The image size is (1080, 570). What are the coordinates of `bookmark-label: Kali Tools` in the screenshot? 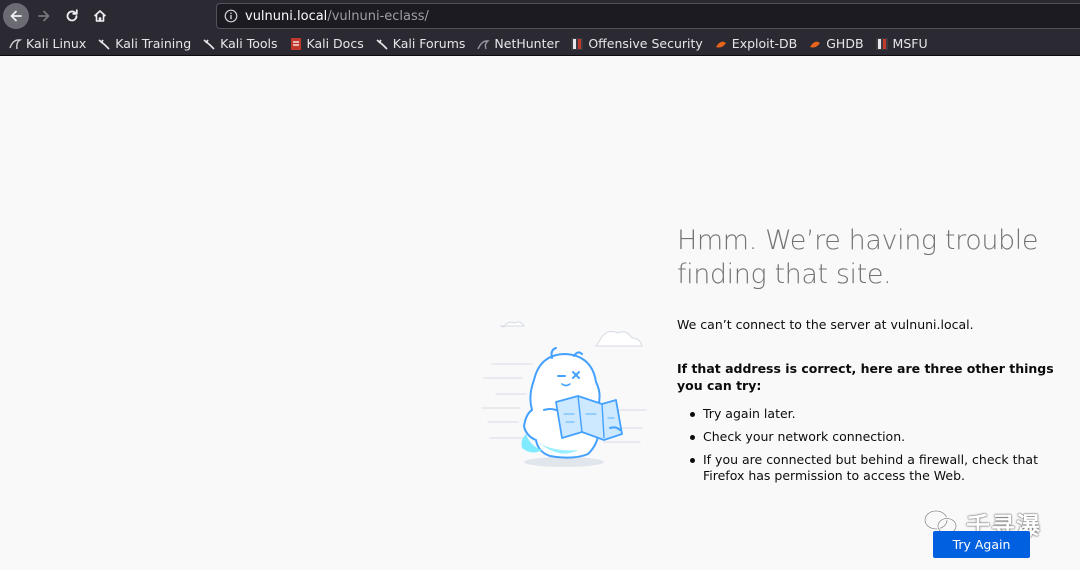 It's located at (249, 43).